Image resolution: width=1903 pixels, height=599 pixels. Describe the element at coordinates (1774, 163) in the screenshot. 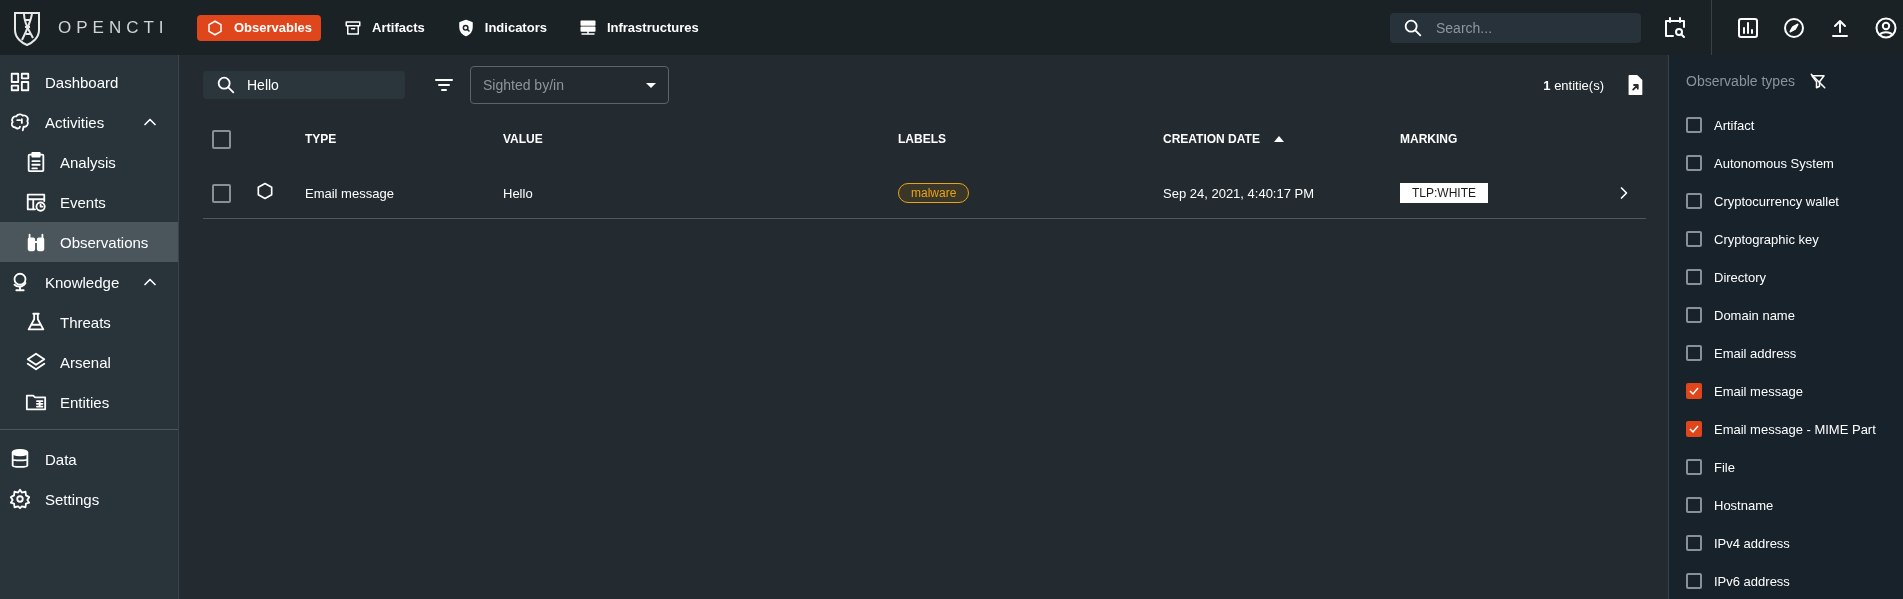

I see `checkbox-label: Autonomous System` at that location.